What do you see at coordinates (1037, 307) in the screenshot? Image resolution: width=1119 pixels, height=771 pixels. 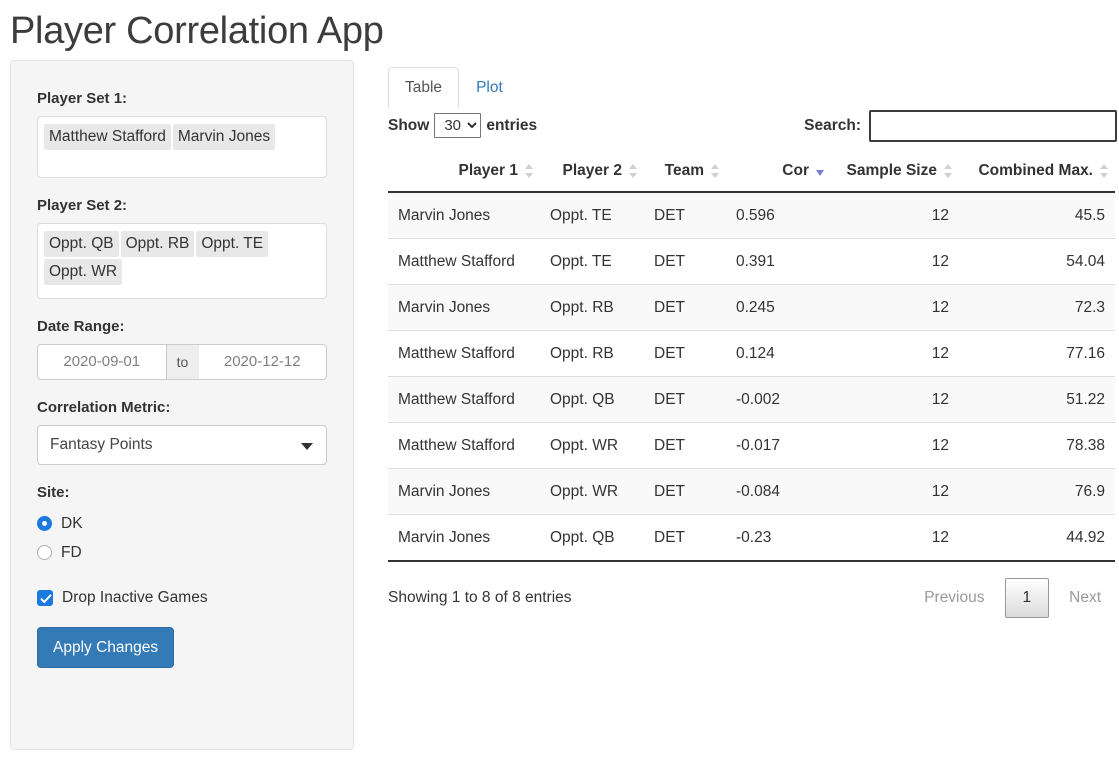 I see `cell-combined-max: 72.3` at bounding box center [1037, 307].